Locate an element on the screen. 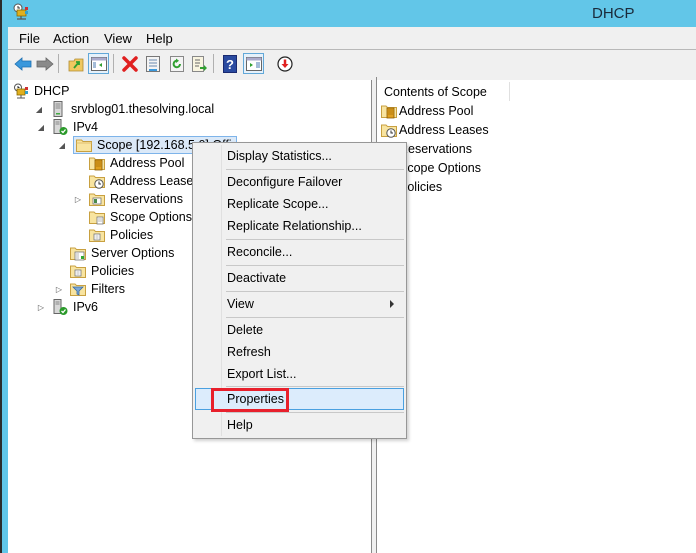 The image size is (696, 553). arrow-left-icon is located at coordinates (22, 63).